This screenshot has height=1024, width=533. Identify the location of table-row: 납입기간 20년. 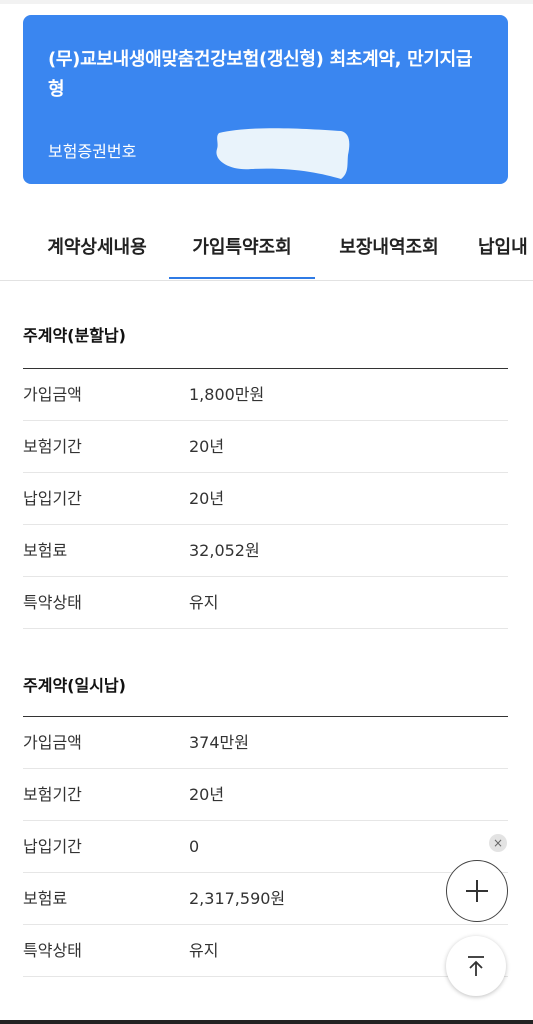
(265, 499).